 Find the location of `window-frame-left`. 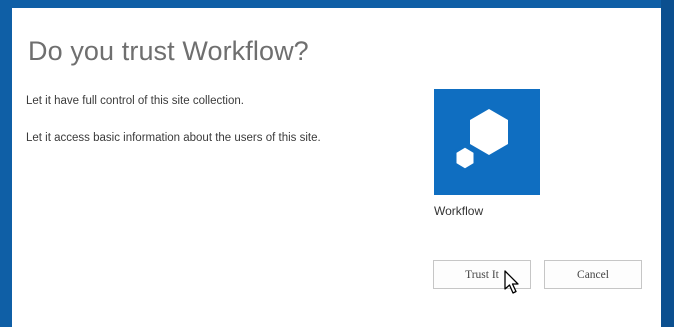

window-frame-left is located at coordinates (6, 163).